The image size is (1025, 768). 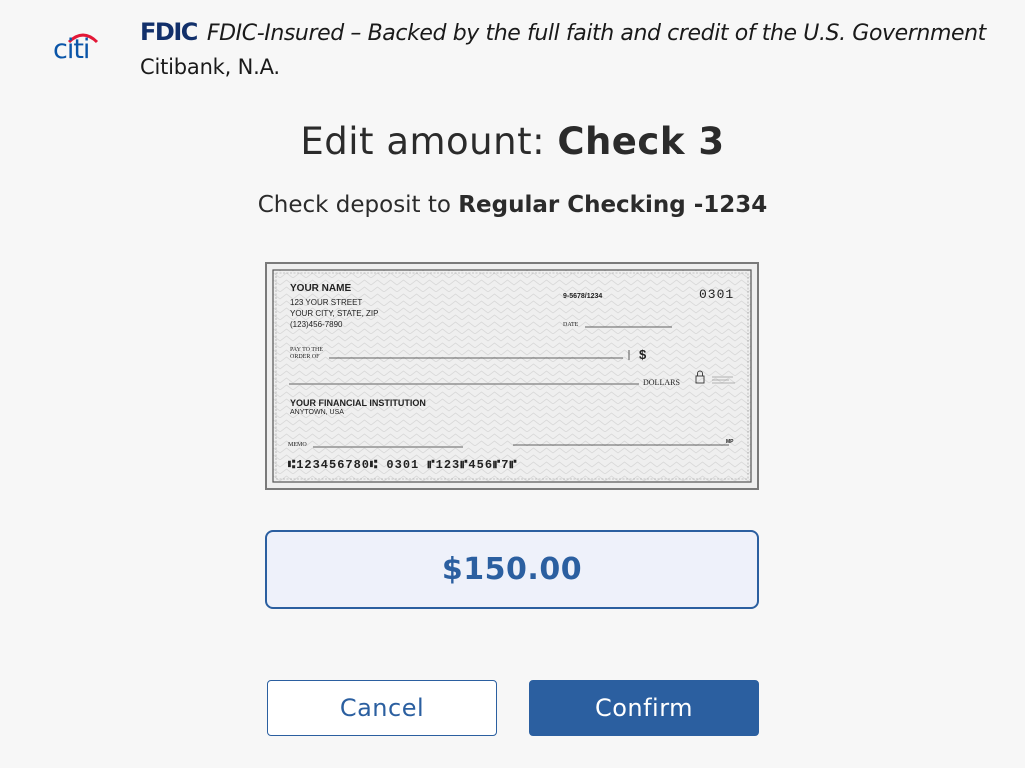 What do you see at coordinates (571, 325) in the screenshot?
I see `check-date-label: DATE` at bounding box center [571, 325].